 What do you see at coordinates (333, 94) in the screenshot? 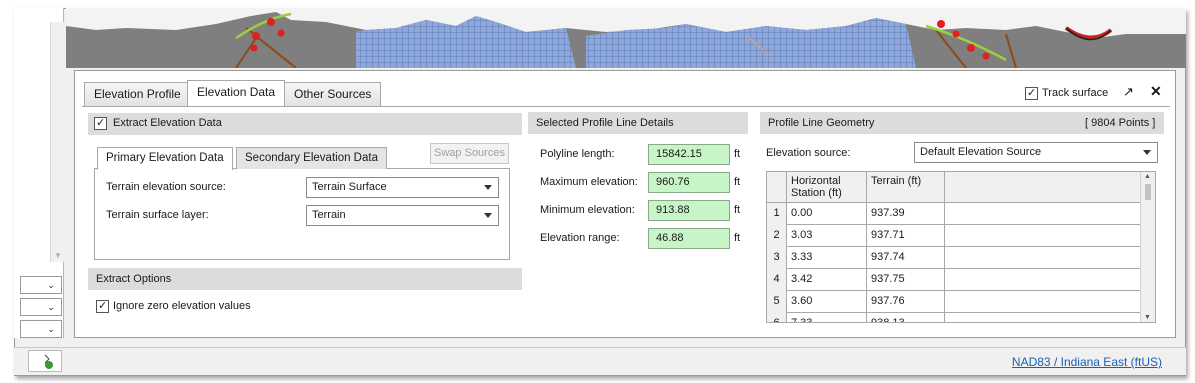
I see `tab-other-sources: Other Sources` at bounding box center [333, 94].